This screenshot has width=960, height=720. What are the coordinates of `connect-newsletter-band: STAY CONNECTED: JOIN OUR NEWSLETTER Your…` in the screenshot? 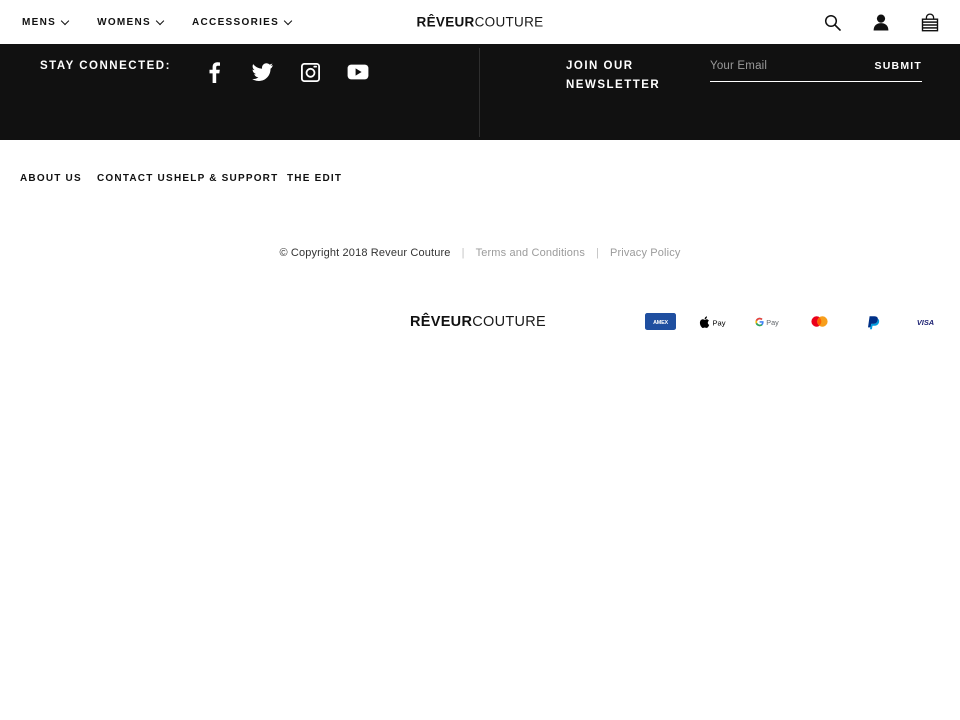 It's located at (480, 92).